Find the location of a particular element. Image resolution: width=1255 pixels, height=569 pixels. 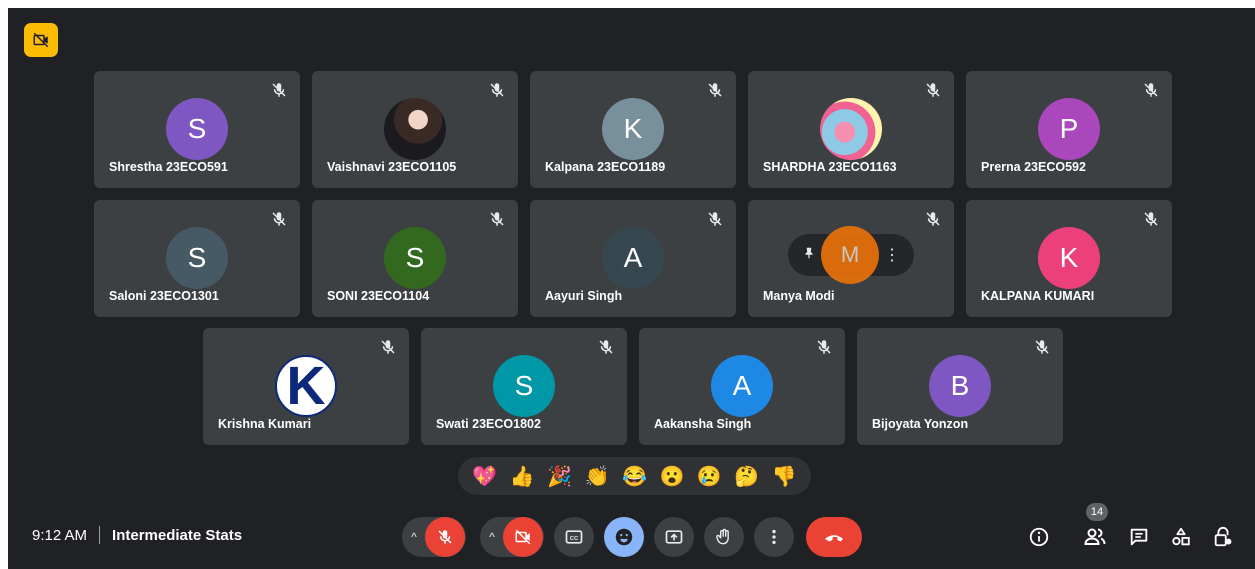

avatar: A is located at coordinates (633, 258).